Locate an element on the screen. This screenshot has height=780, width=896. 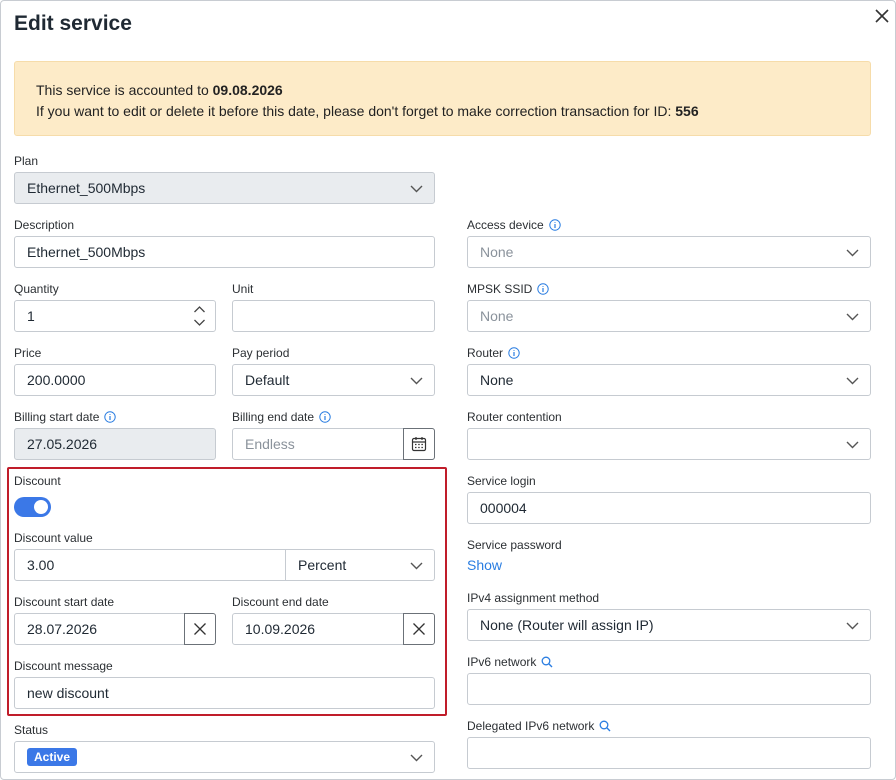
pay-period-label: Pay period is located at coordinates (261, 353).